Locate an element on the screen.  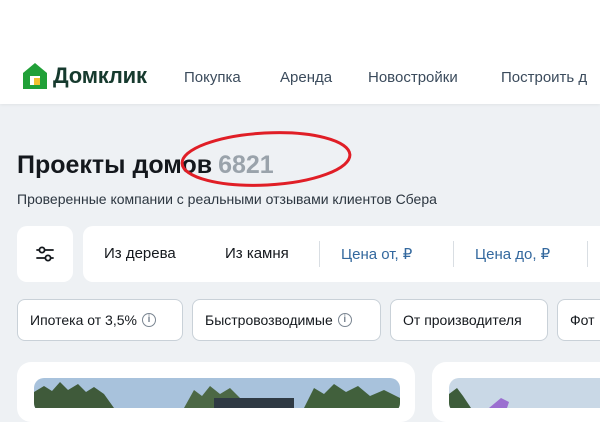
house-logo-icon is located at coordinates (35, 76).